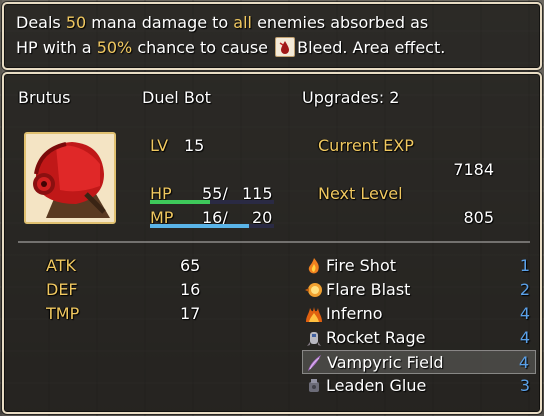 The height and width of the screenshot is (416, 544). I want to click on bleed-icon, so click(285, 47).